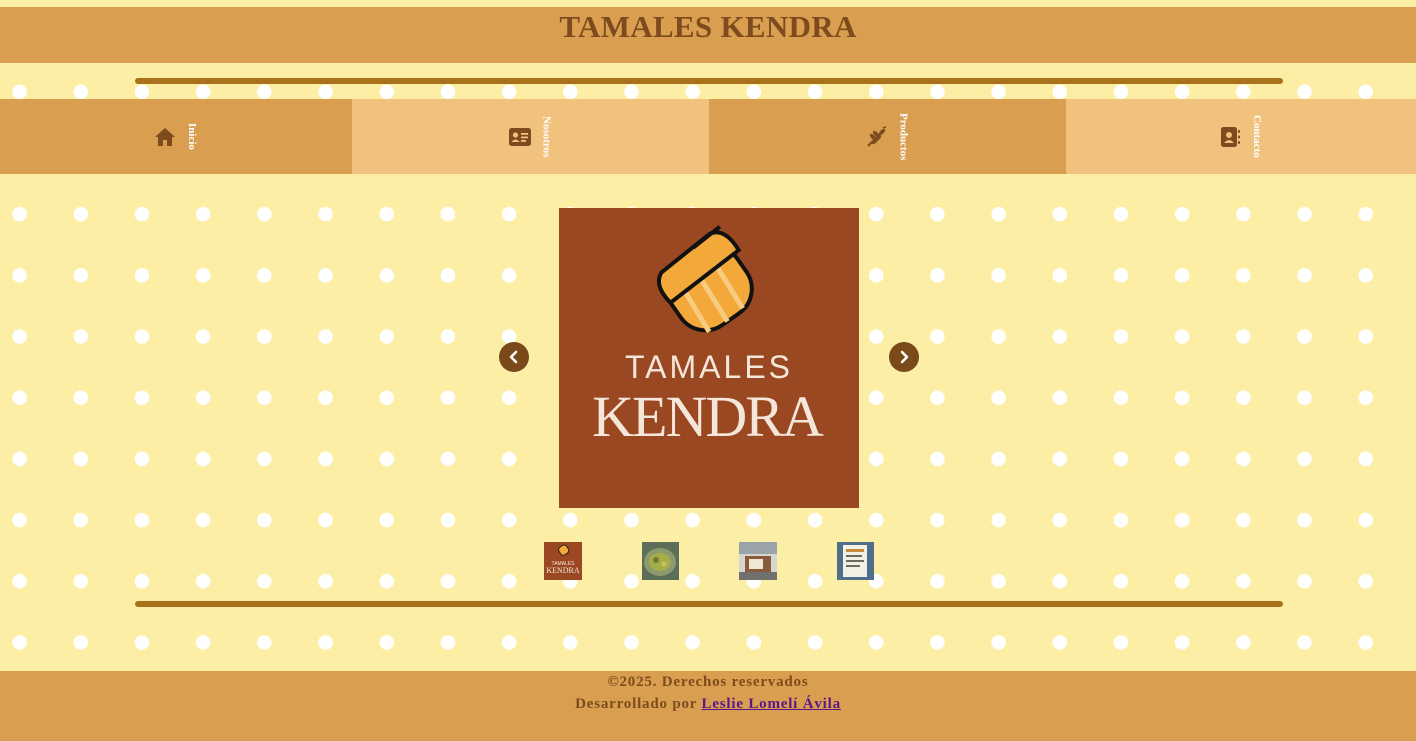  I want to click on home-icon, so click(165, 137).